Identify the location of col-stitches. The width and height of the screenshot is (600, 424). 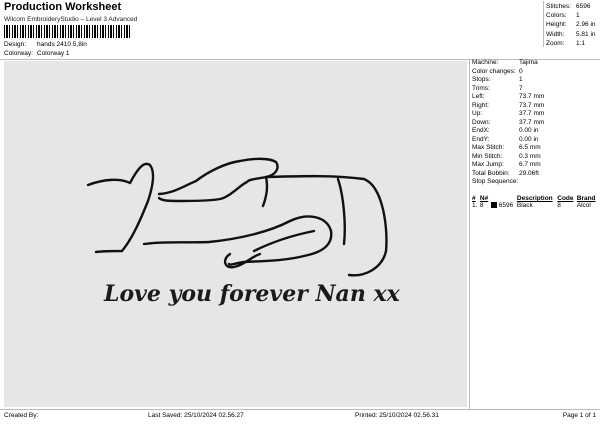
(503, 198).